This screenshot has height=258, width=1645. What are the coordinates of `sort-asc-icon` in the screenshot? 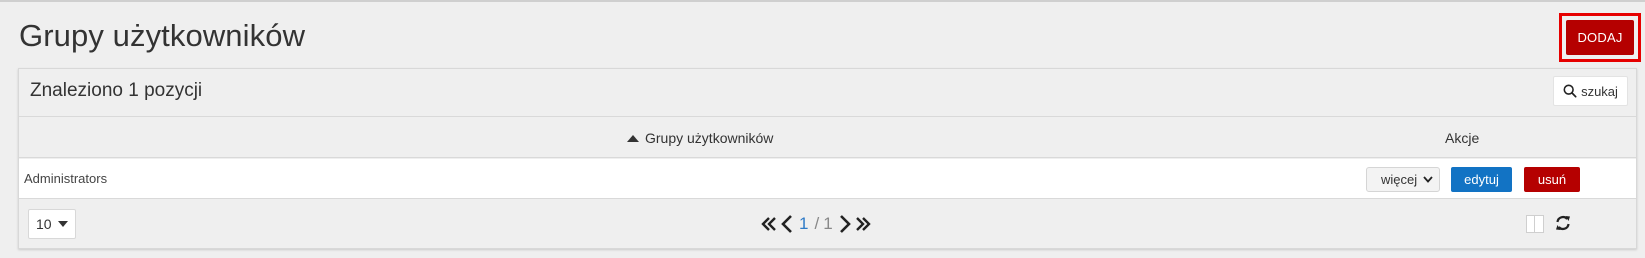 It's located at (633, 138).